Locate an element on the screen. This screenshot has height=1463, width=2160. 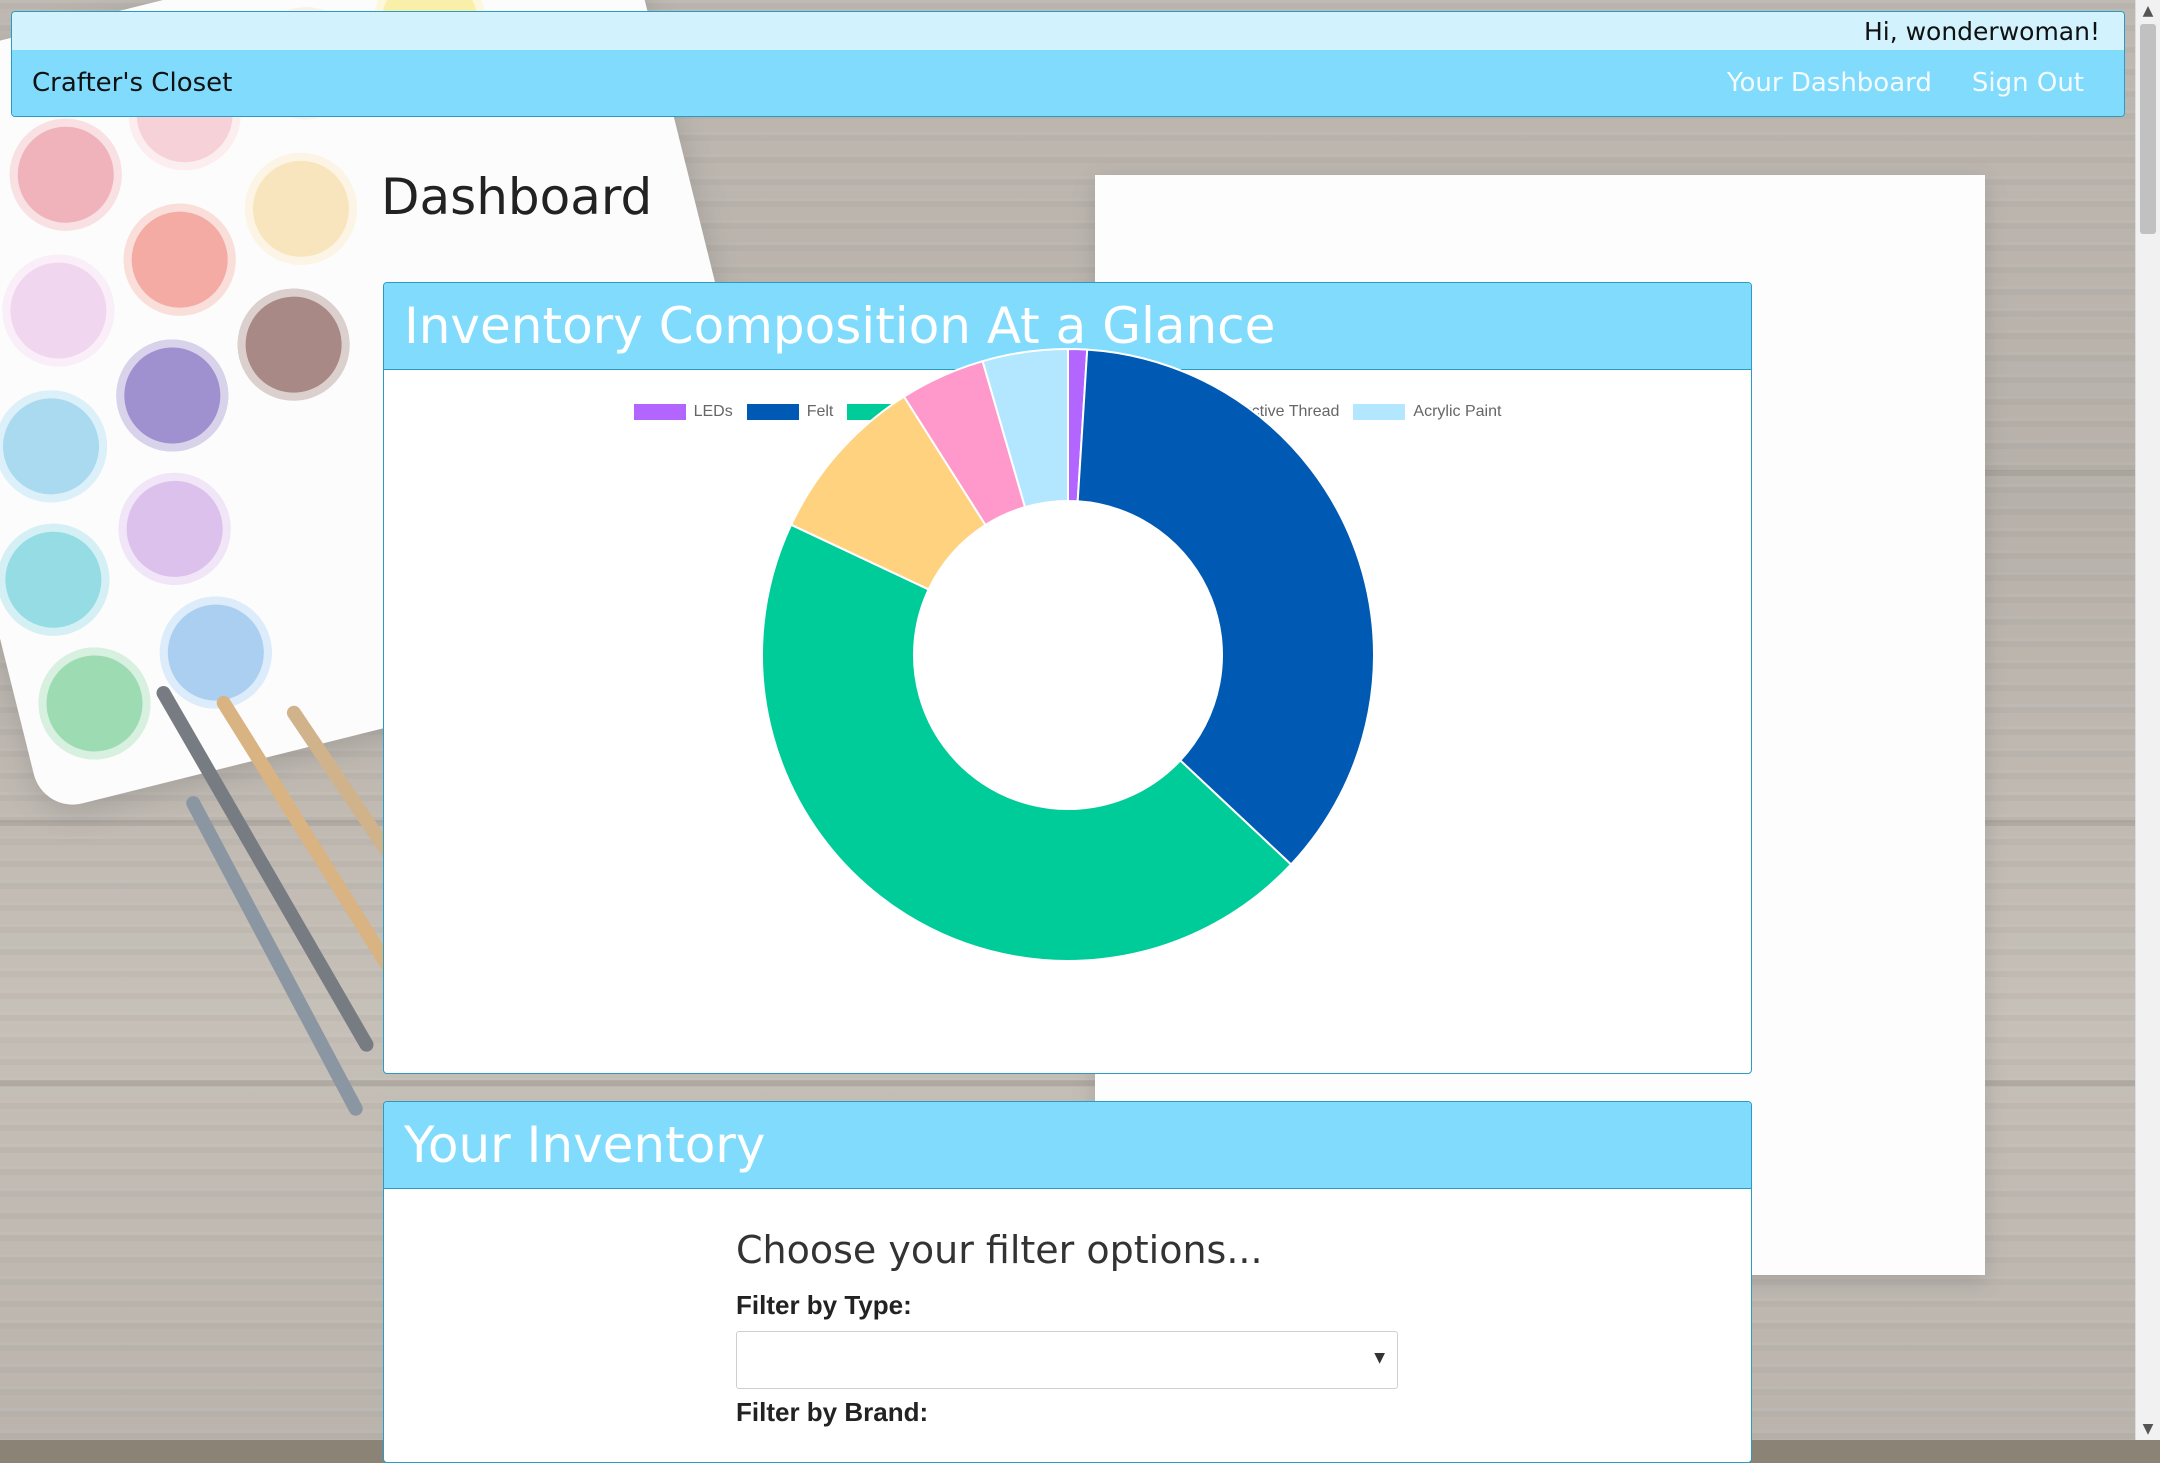
donut-slice-felt is located at coordinates (1225, 607).